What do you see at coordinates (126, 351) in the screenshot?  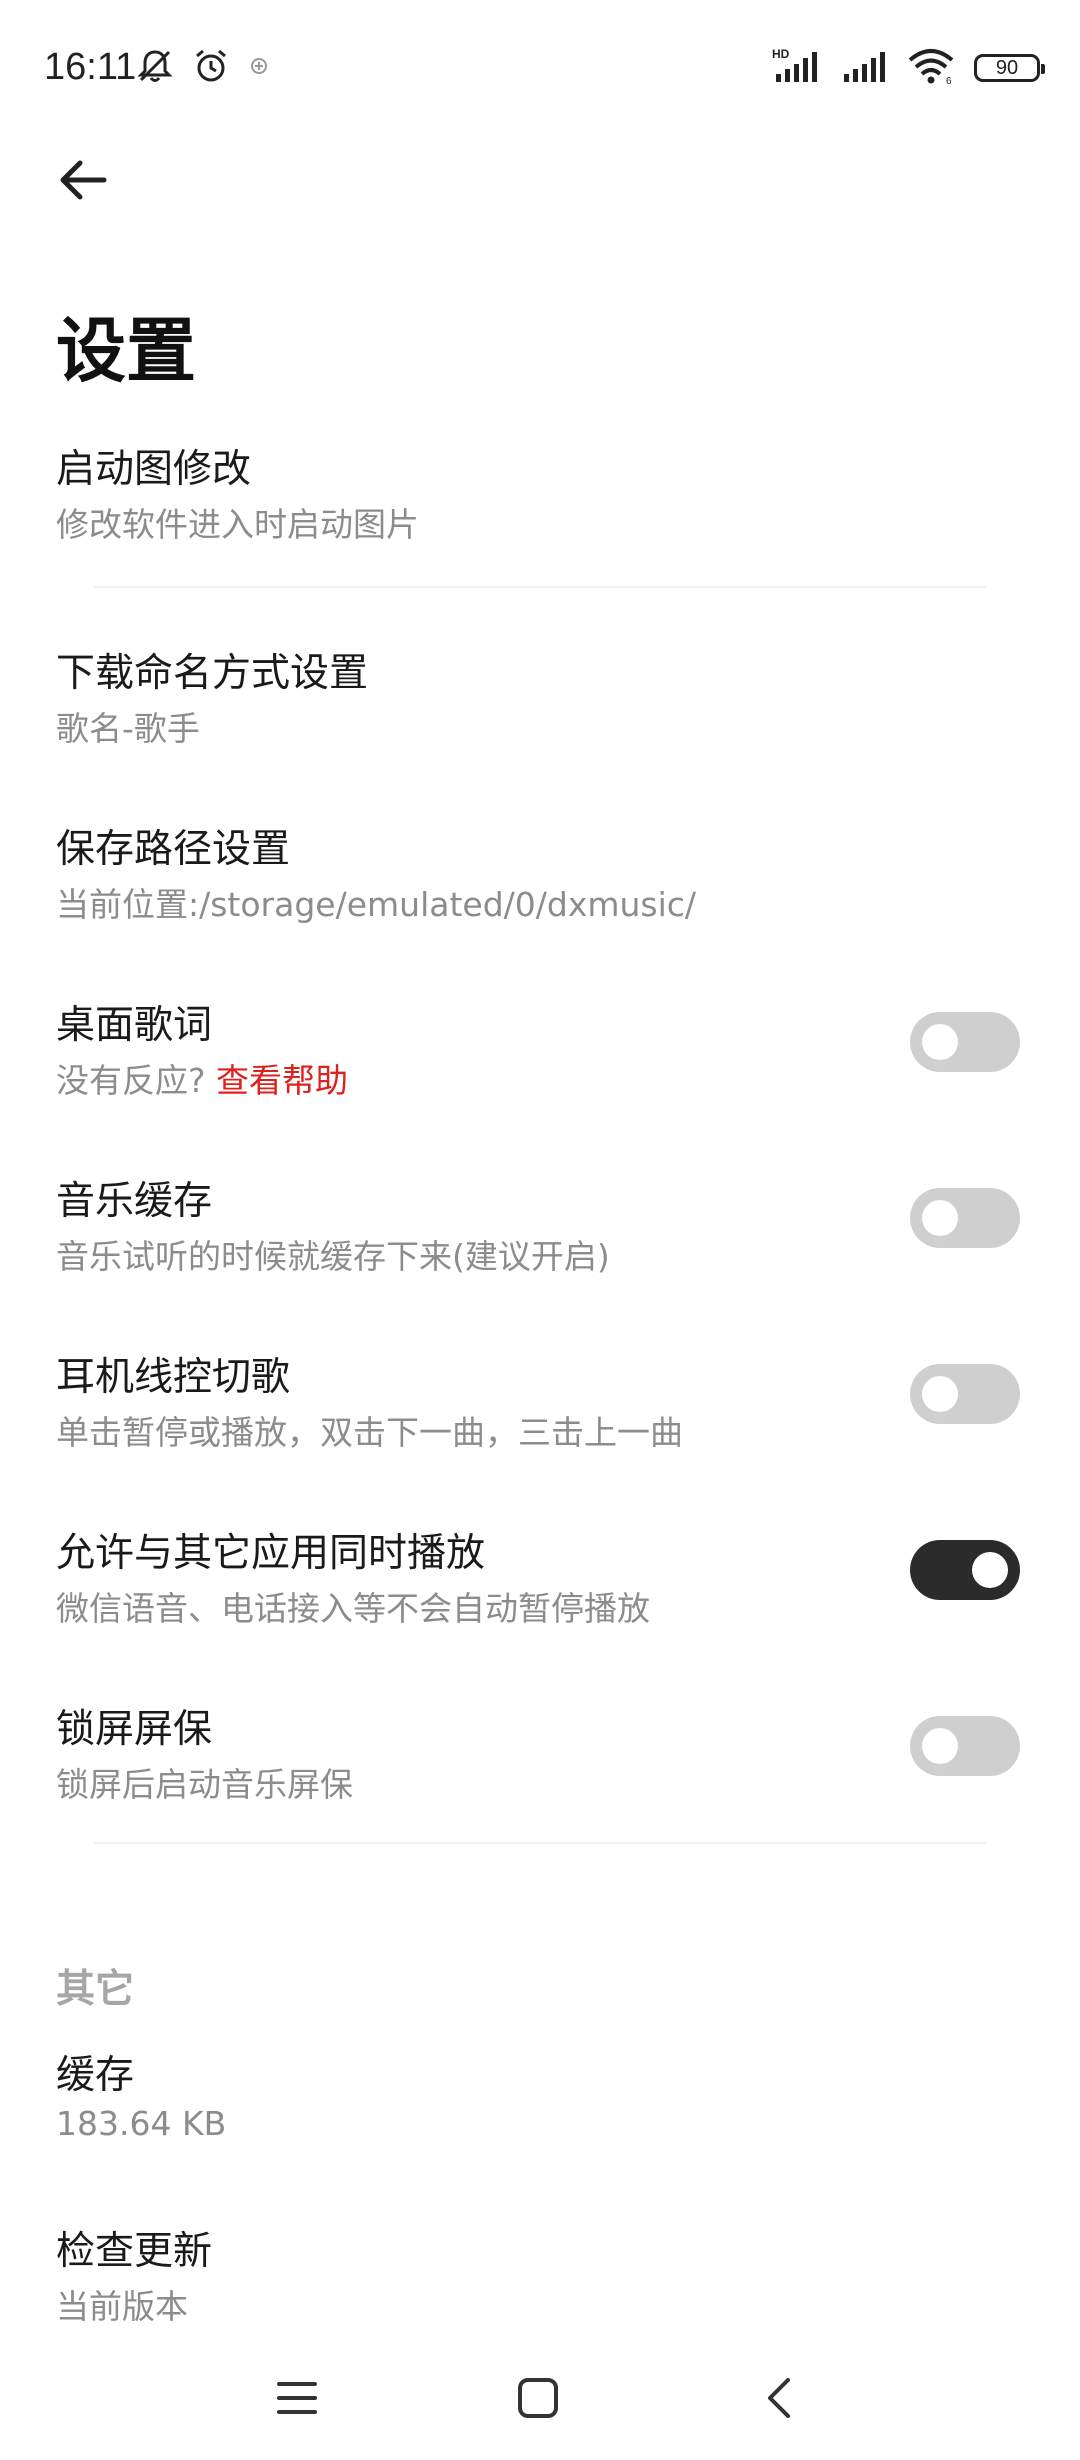 I see `page-title: 设置` at bounding box center [126, 351].